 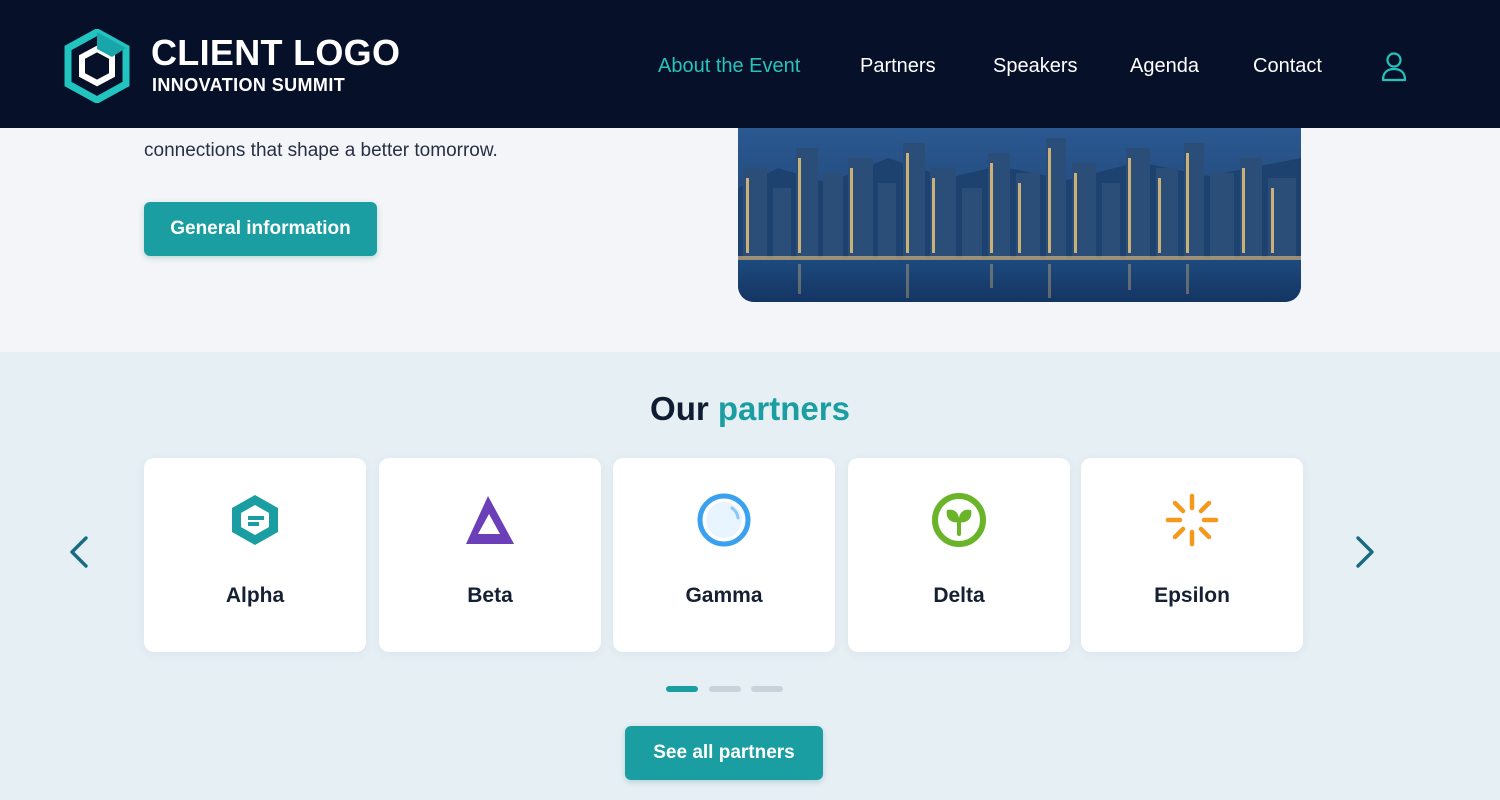 What do you see at coordinates (959, 555) in the screenshot?
I see `partner-card-delta: Delta` at bounding box center [959, 555].